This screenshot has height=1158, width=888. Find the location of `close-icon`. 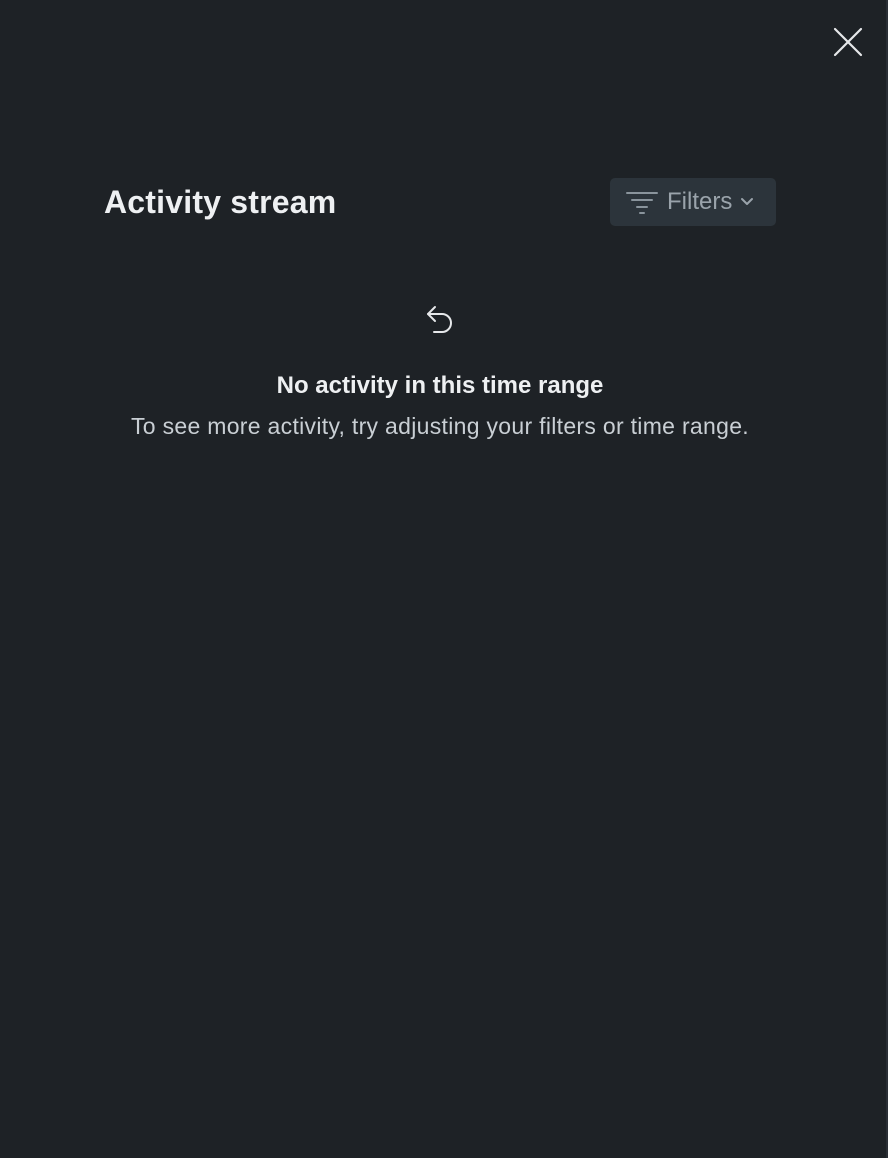

close-icon is located at coordinates (848, 42).